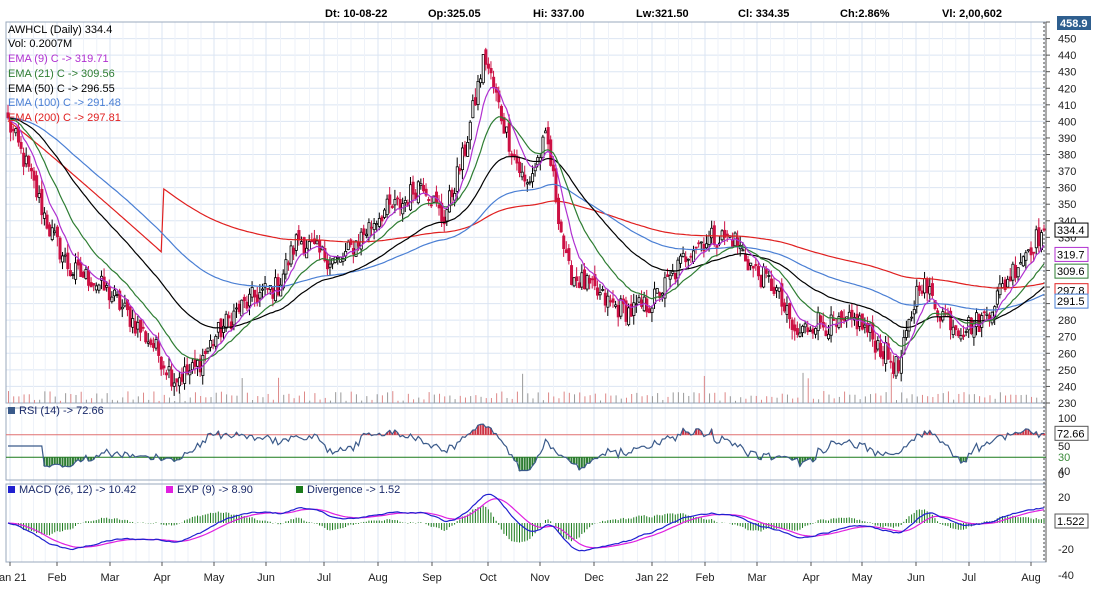  What do you see at coordinates (594, 578) in the screenshot?
I see `x-tick-label: Dec` at bounding box center [594, 578].